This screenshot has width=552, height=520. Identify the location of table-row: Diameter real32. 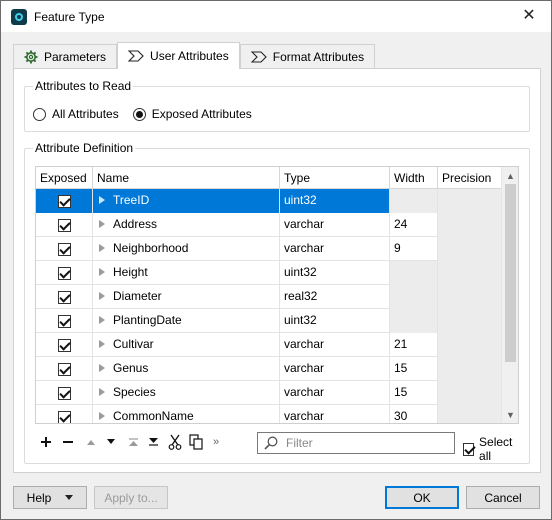
(269, 297).